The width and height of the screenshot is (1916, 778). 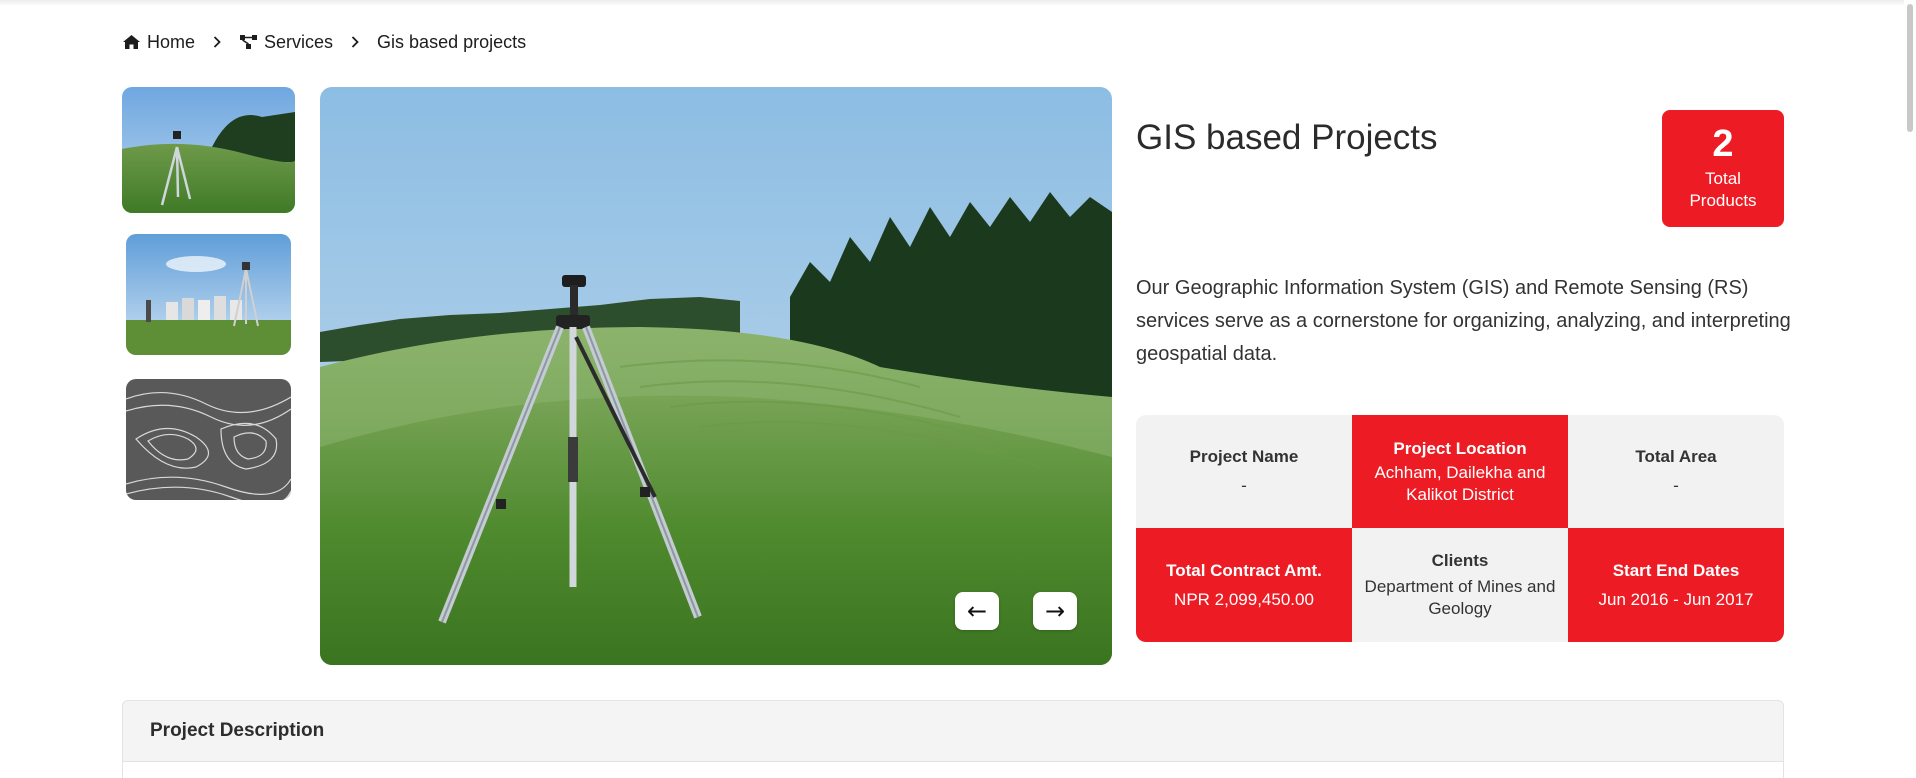 What do you see at coordinates (208, 294) in the screenshot?
I see `thumbnail-surveyor-city` at bounding box center [208, 294].